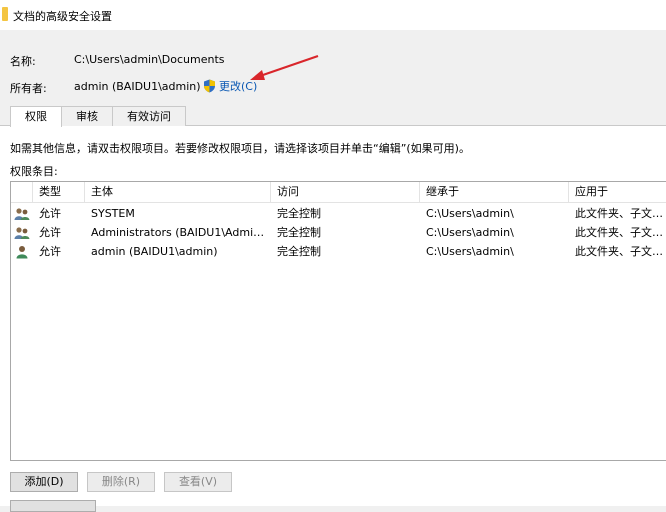 The height and width of the screenshot is (512, 666). I want to click on single-user-icon, so click(22, 251).